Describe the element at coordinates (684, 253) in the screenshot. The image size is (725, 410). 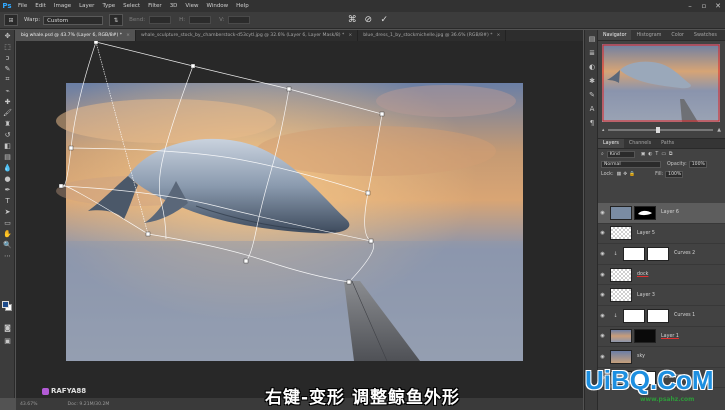
I see `layer-name: Curves 2` at that location.